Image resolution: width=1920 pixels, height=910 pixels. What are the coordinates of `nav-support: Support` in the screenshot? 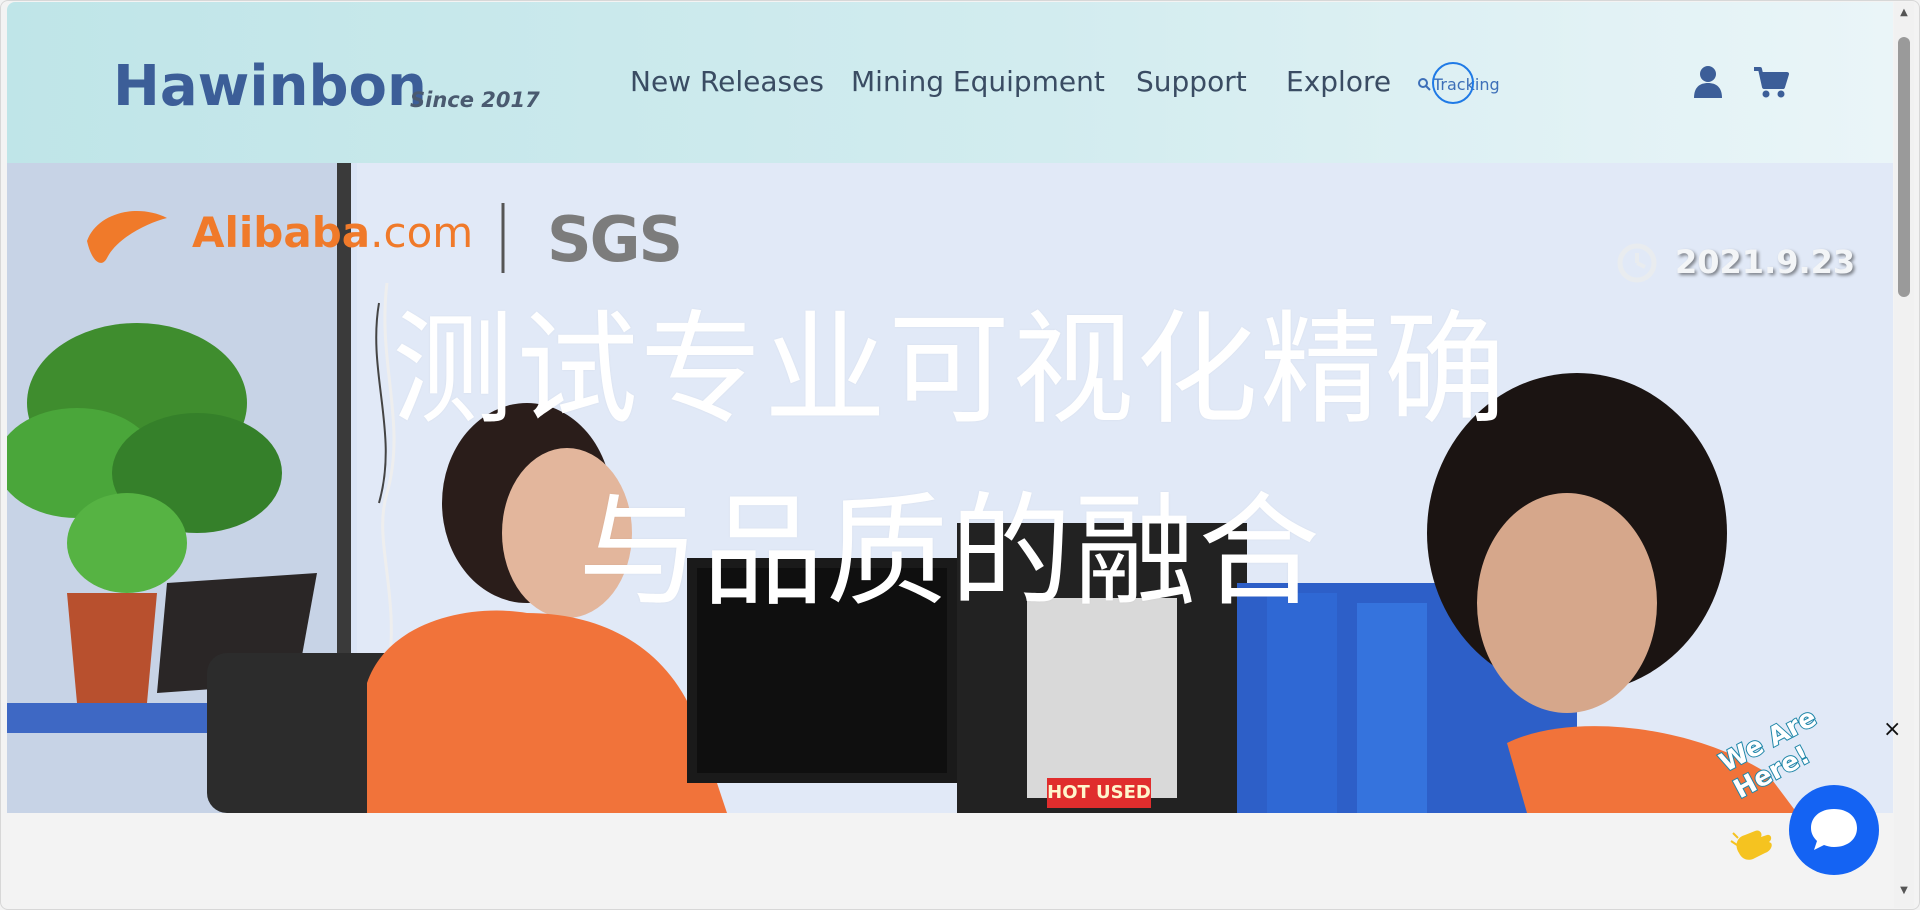 It's located at (1191, 81).